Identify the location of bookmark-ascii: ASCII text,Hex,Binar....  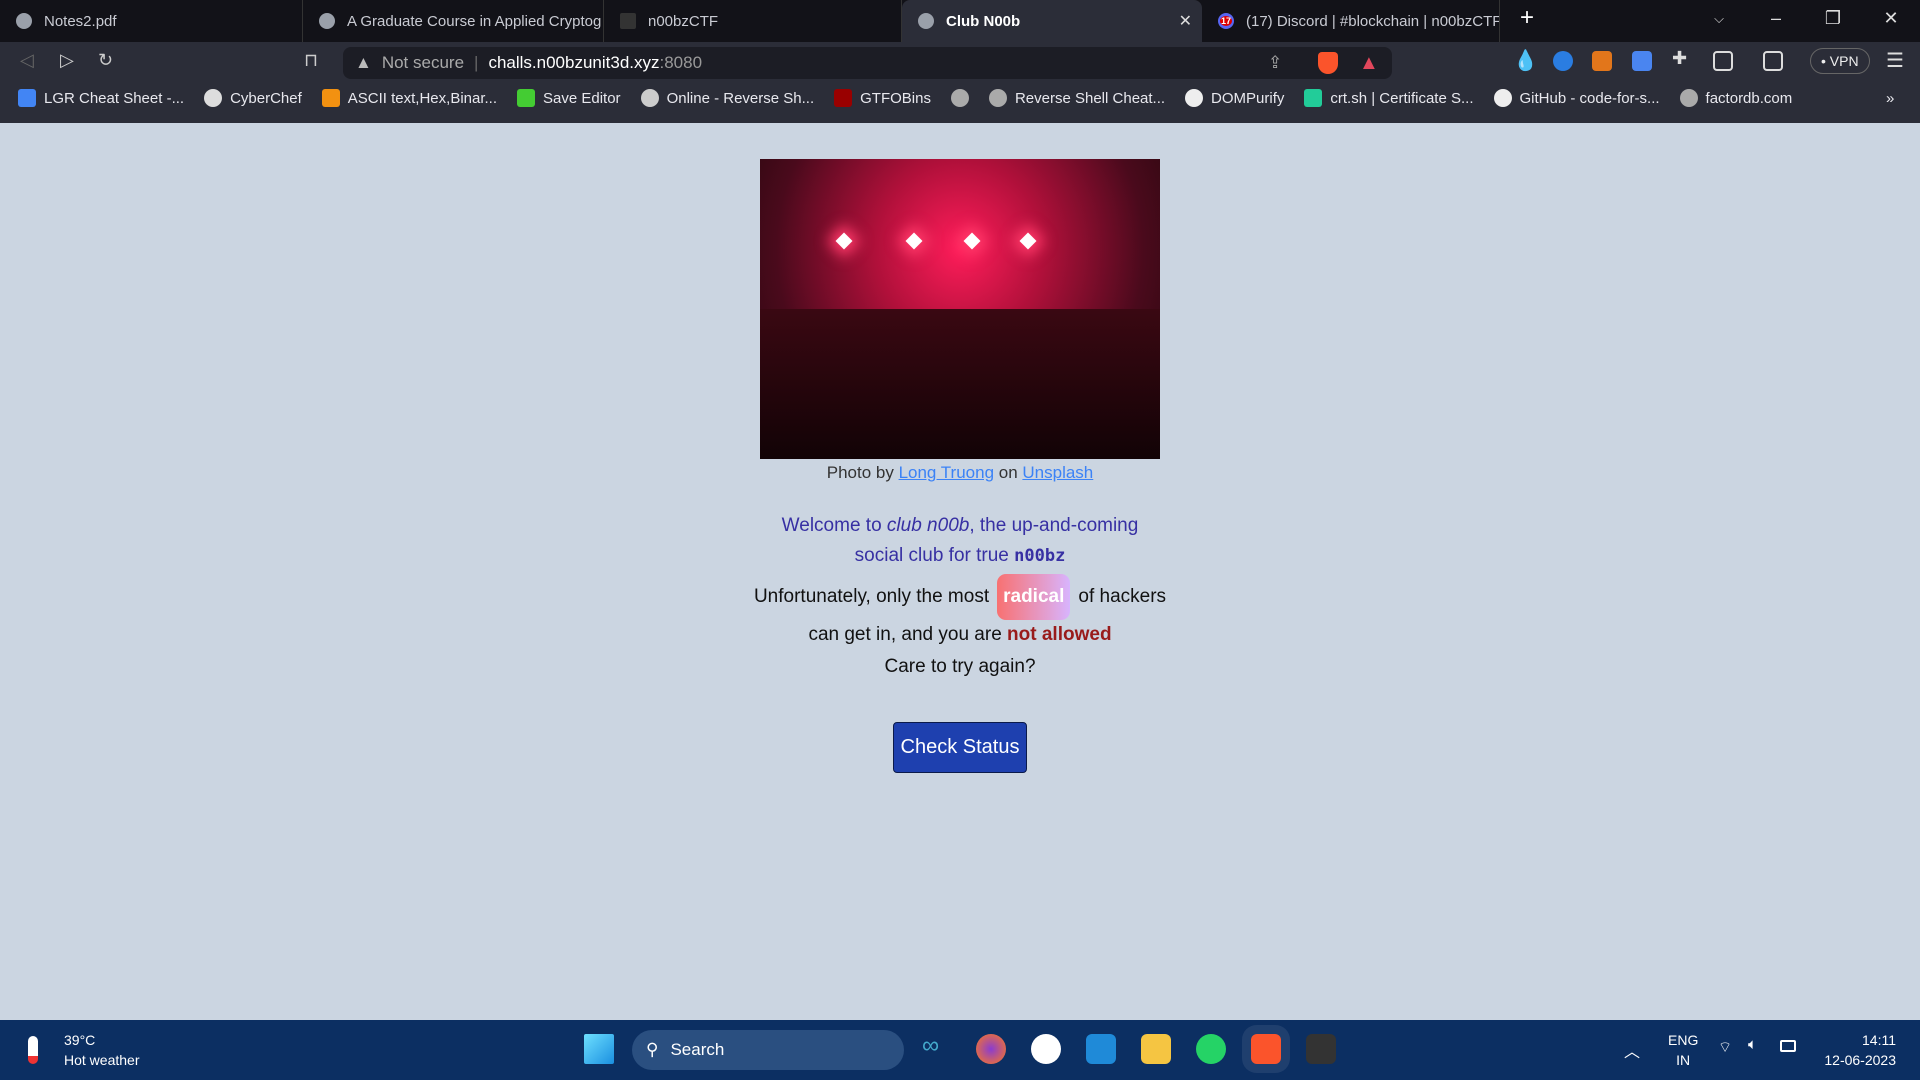
(409, 98).